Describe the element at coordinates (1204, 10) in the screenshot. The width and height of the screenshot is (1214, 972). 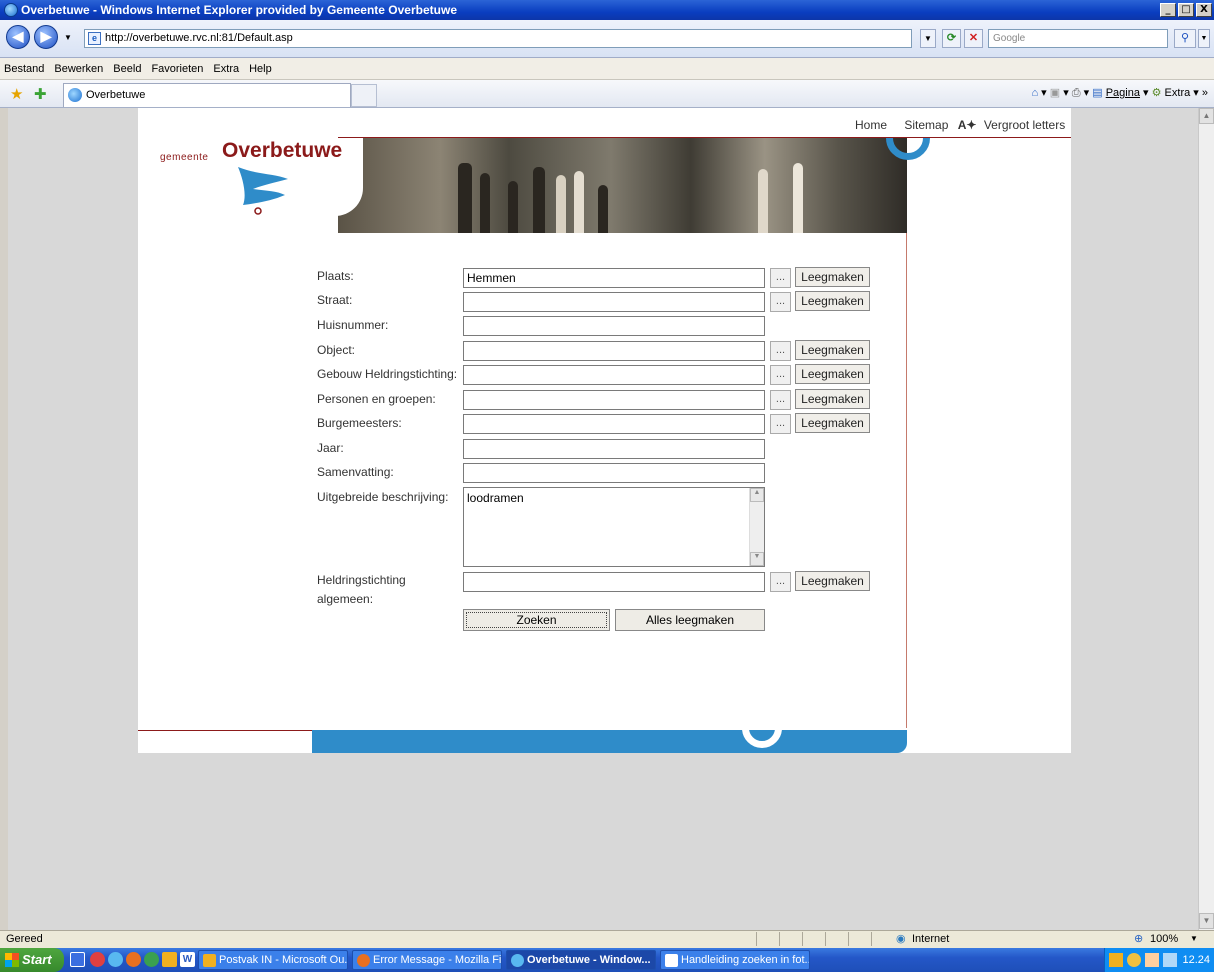
I see `close-button: X` at that location.